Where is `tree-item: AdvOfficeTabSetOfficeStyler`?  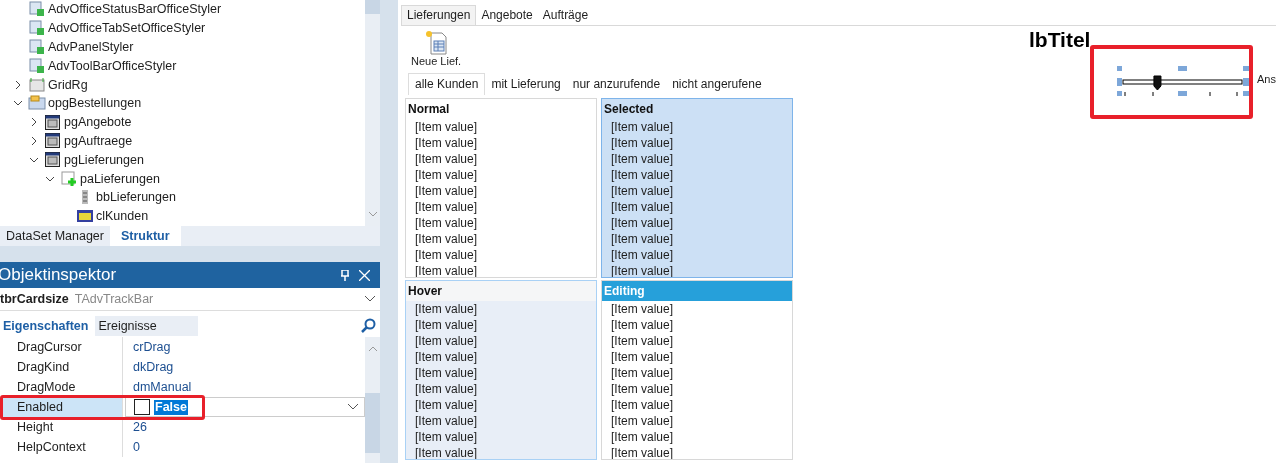 tree-item: AdvOfficeTabSetOfficeStyler is located at coordinates (127, 28).